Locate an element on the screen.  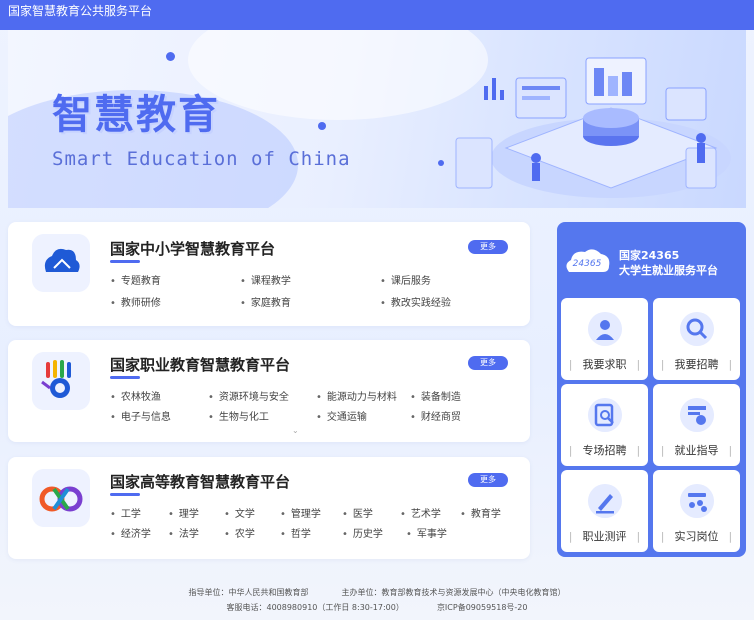
internship-icon is located at coordinates (697, 501).